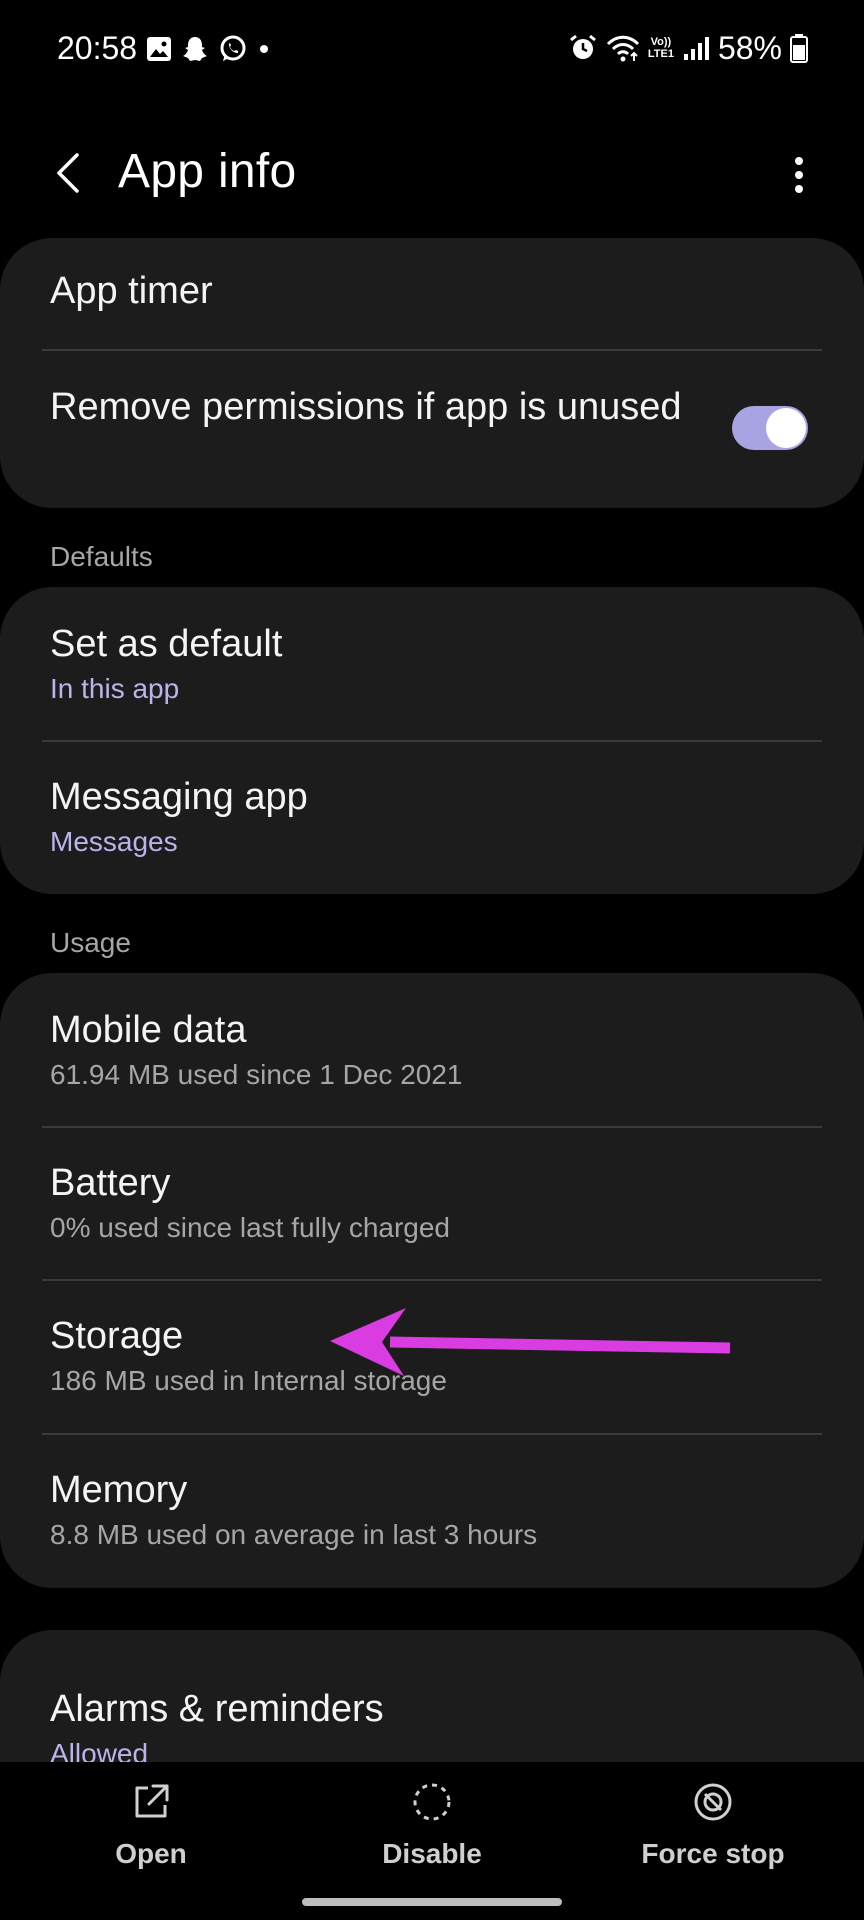 The height and width of the screenshot is (1920, 864). I want to click on back-arrow-icon, so click(68, 173).